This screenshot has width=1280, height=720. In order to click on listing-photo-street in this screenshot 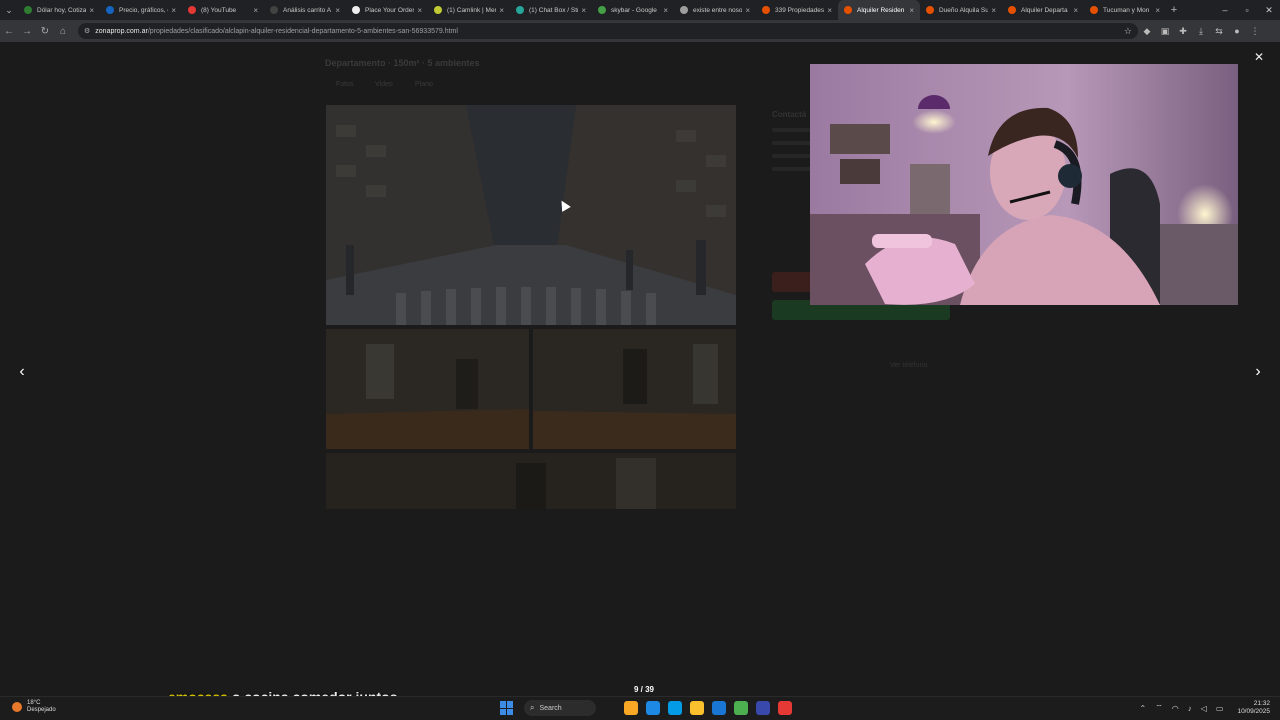, I will do `click(531, 215)`.